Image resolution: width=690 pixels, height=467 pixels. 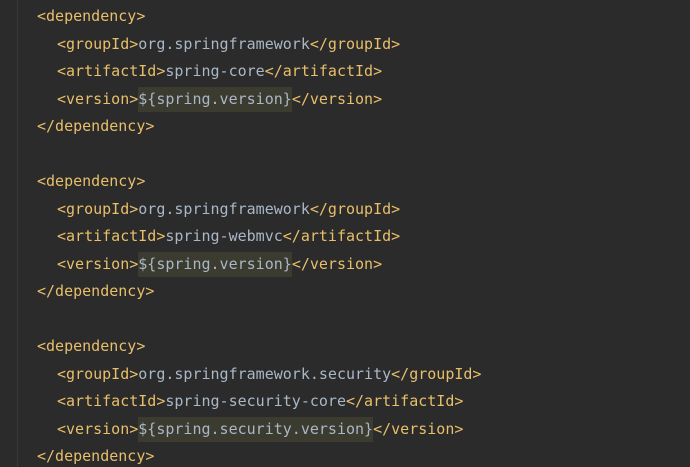 What do you see at coordinates (215, 71) in the screenshot?
I see `artifactid-value: spring-core` at bounding box center [215, 71].